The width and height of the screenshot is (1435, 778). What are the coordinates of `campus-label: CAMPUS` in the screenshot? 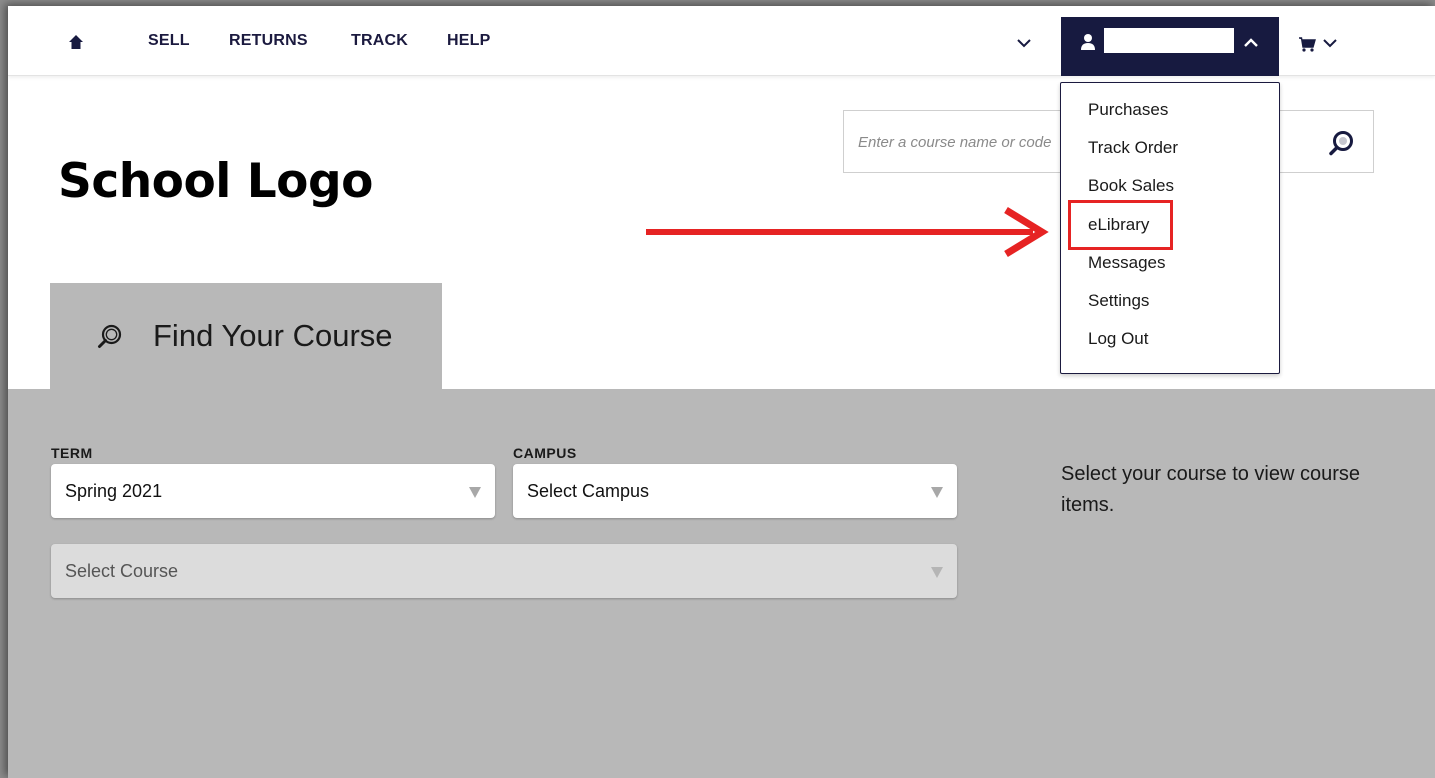 It's located at (545, 453).